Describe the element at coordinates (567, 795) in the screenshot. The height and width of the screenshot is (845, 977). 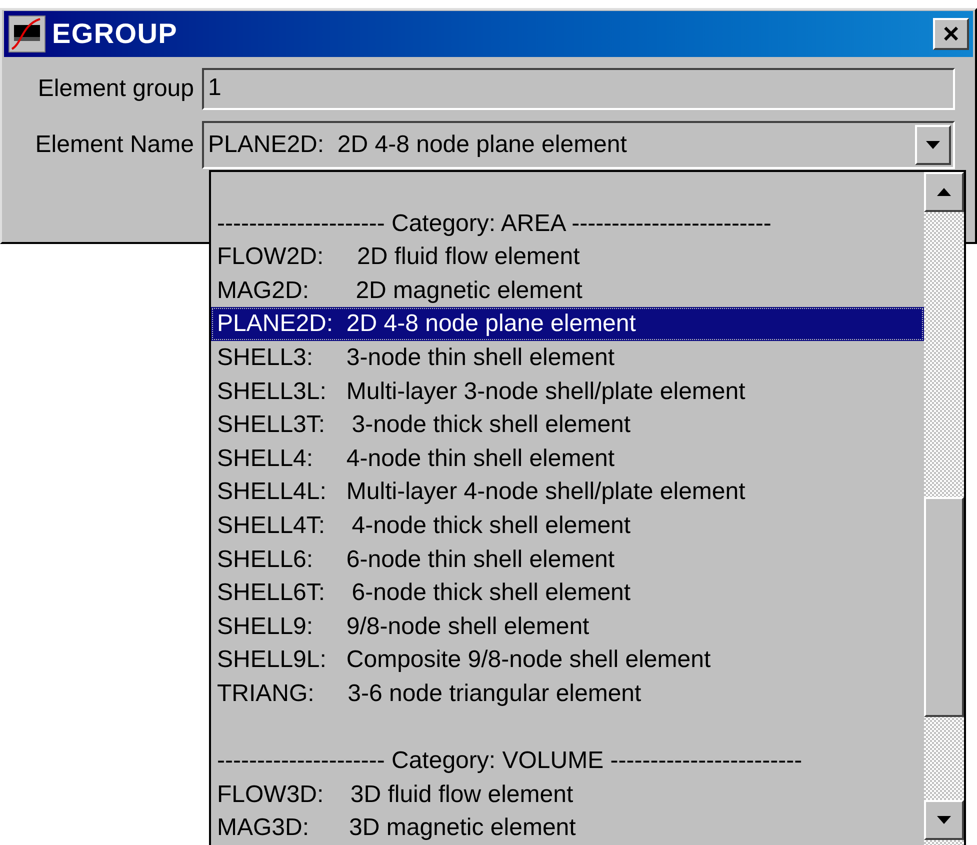
I see `dropdown-option: FLOW3D: 3D fluid flow element` at that location.